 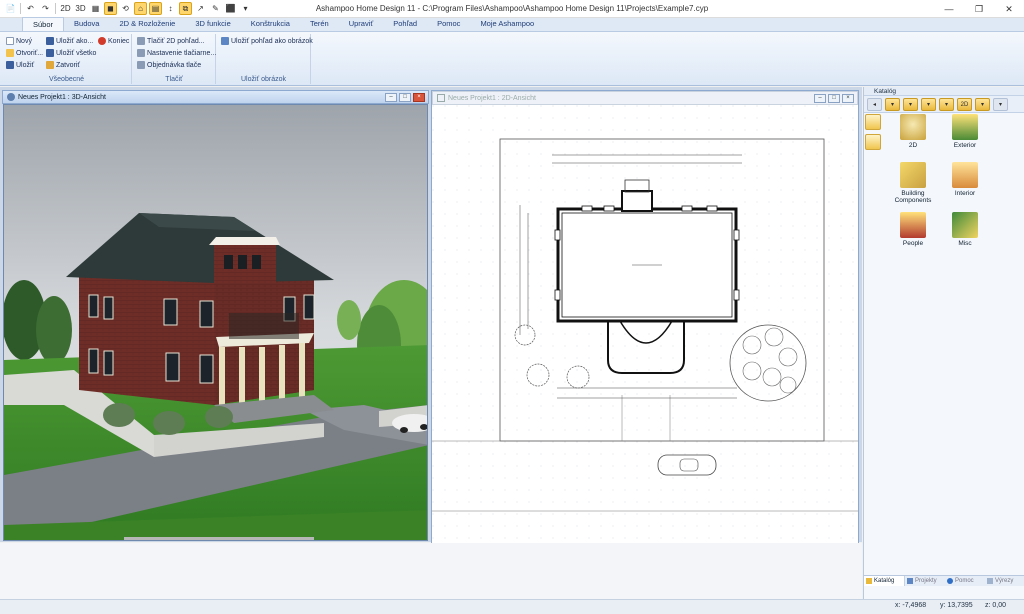 What do you see at coordinates (361, 24) in the screenshot?
I see `tab-upravit: Upraviť` at bounding box center [361, 24].